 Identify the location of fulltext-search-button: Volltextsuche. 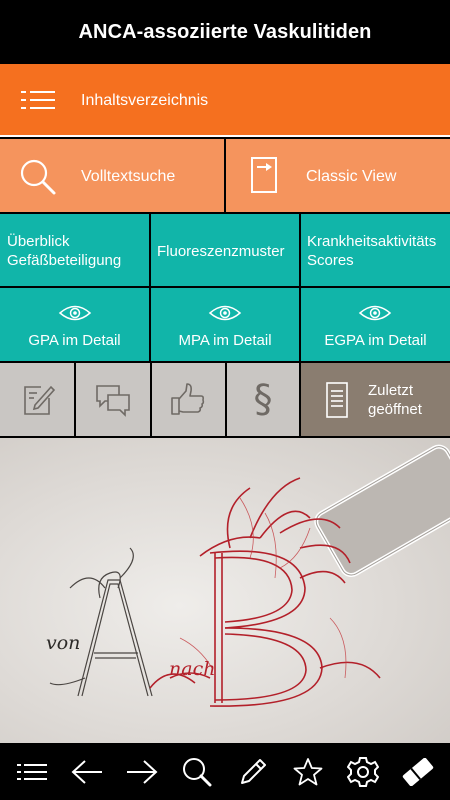
(112, 175).